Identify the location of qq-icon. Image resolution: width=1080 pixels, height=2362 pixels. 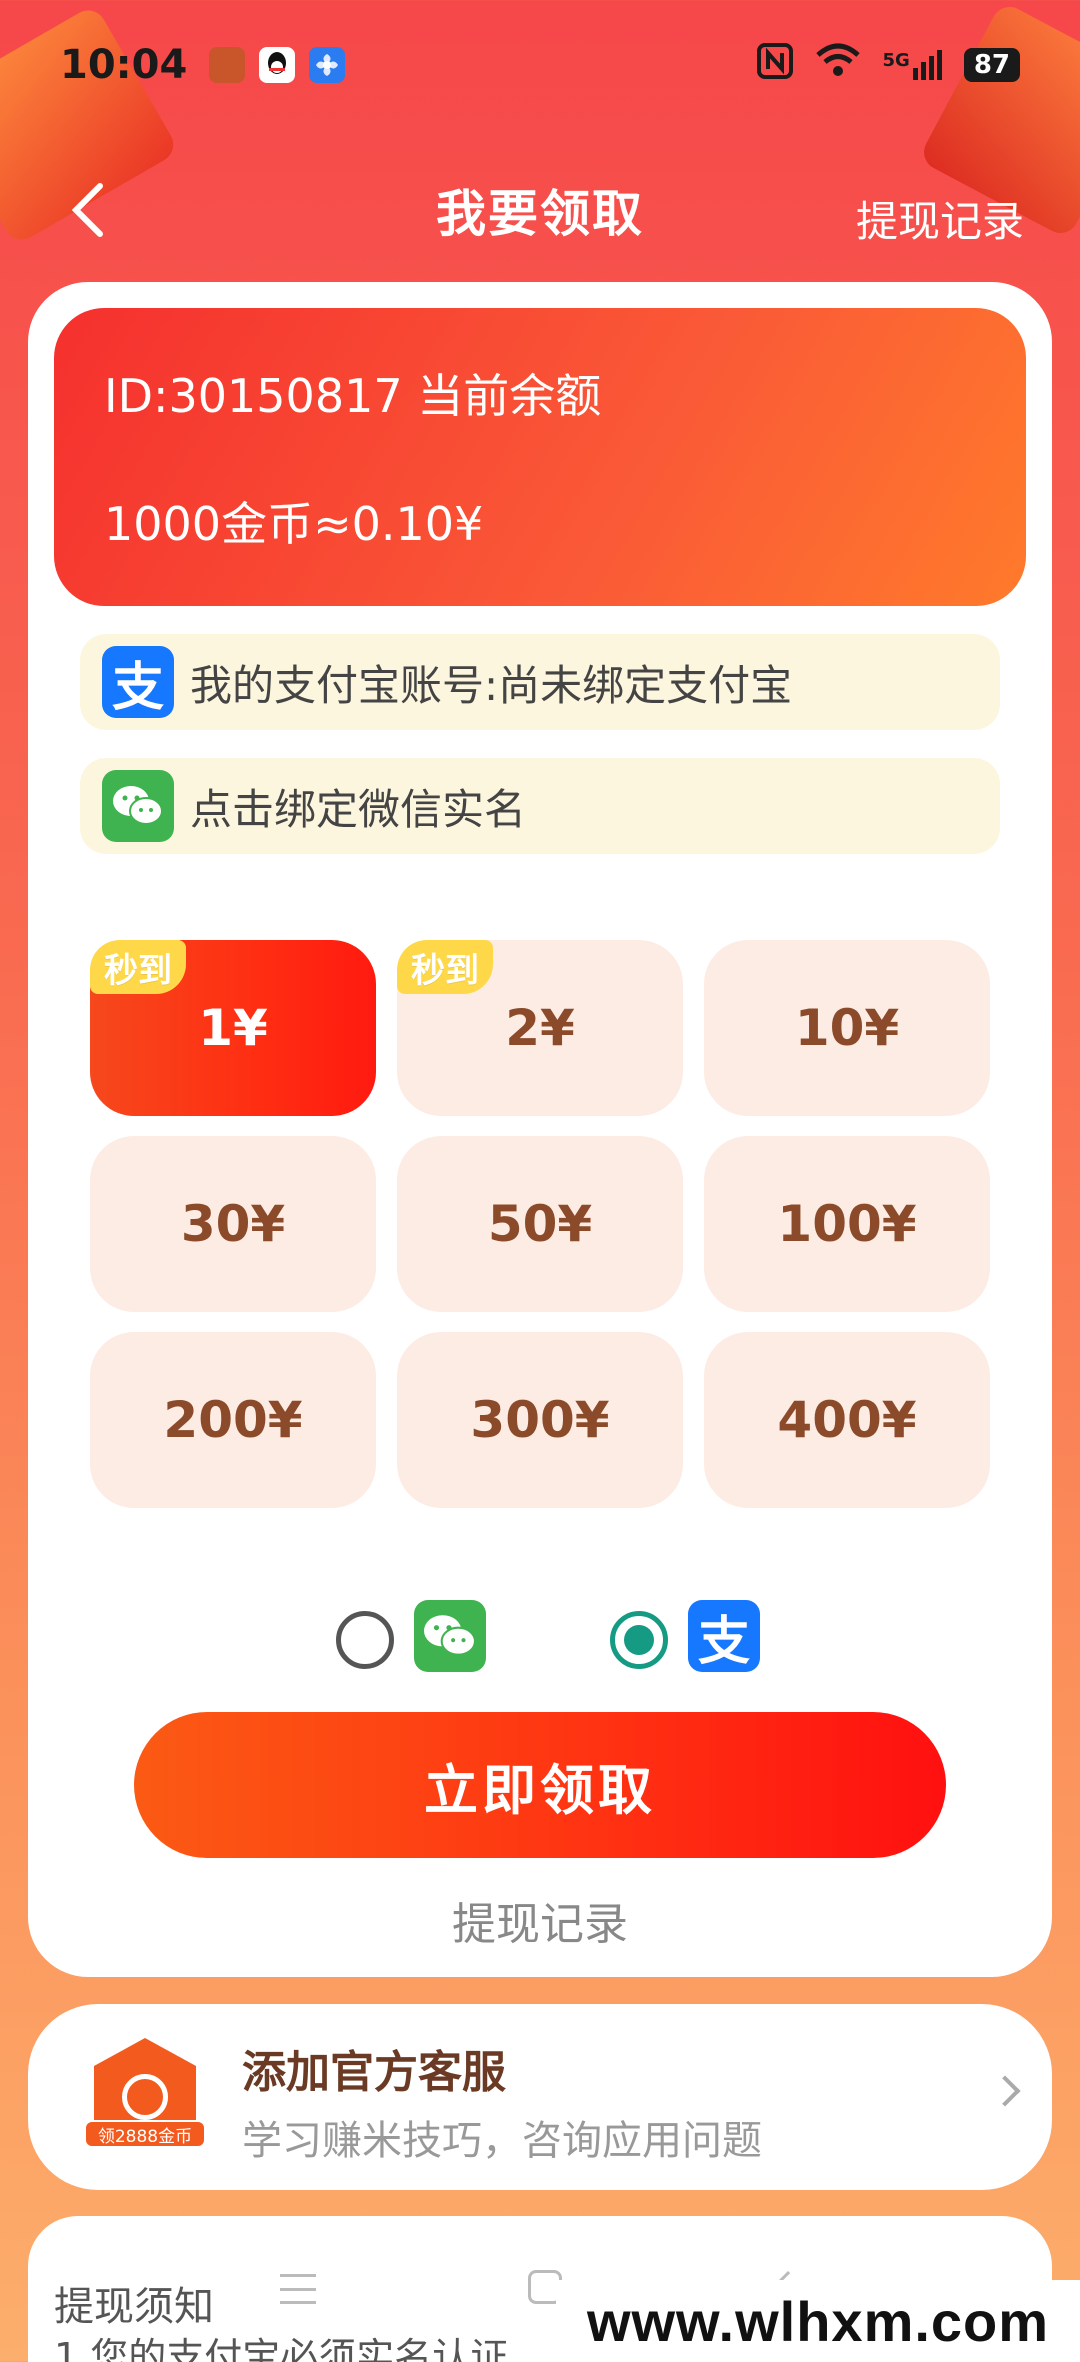
(277, 65).